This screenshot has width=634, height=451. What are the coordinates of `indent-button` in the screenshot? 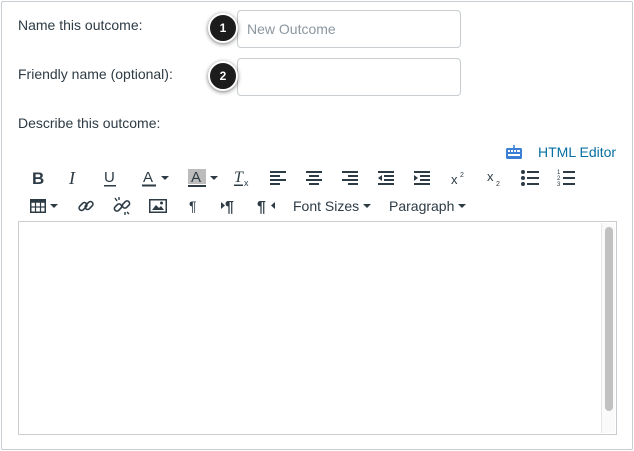 It's located at (422, 178).